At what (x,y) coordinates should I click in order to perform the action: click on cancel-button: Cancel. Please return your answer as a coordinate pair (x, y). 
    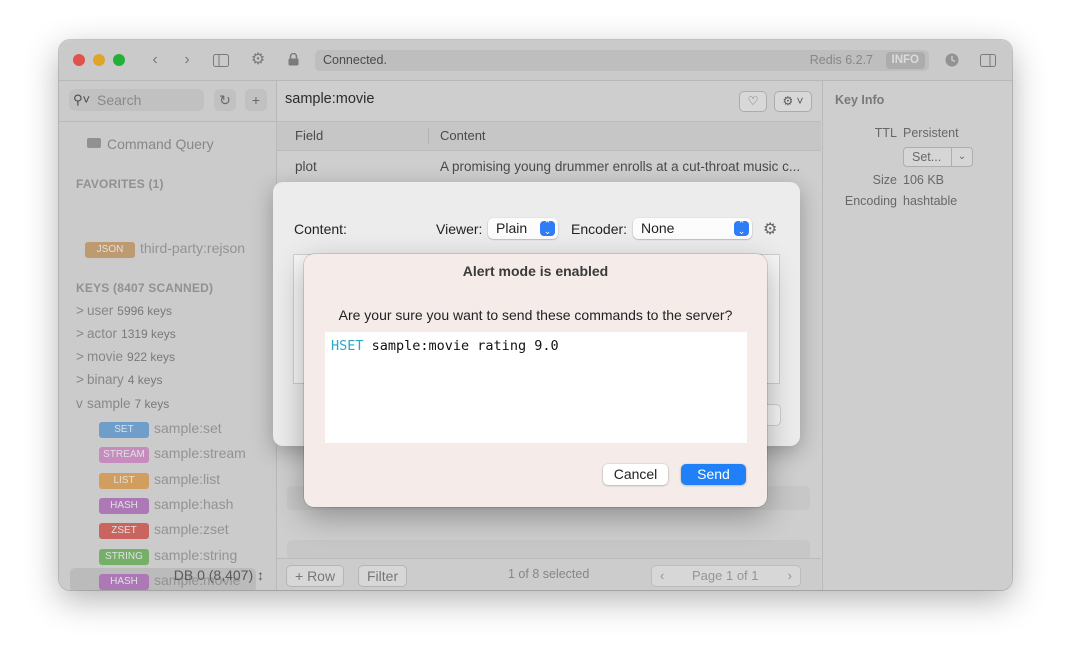
    Looking at the image, I should click on (635, 474).